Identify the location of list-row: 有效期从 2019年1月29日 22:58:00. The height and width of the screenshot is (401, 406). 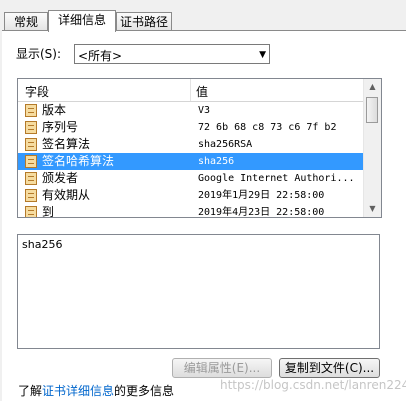
(190, 195).